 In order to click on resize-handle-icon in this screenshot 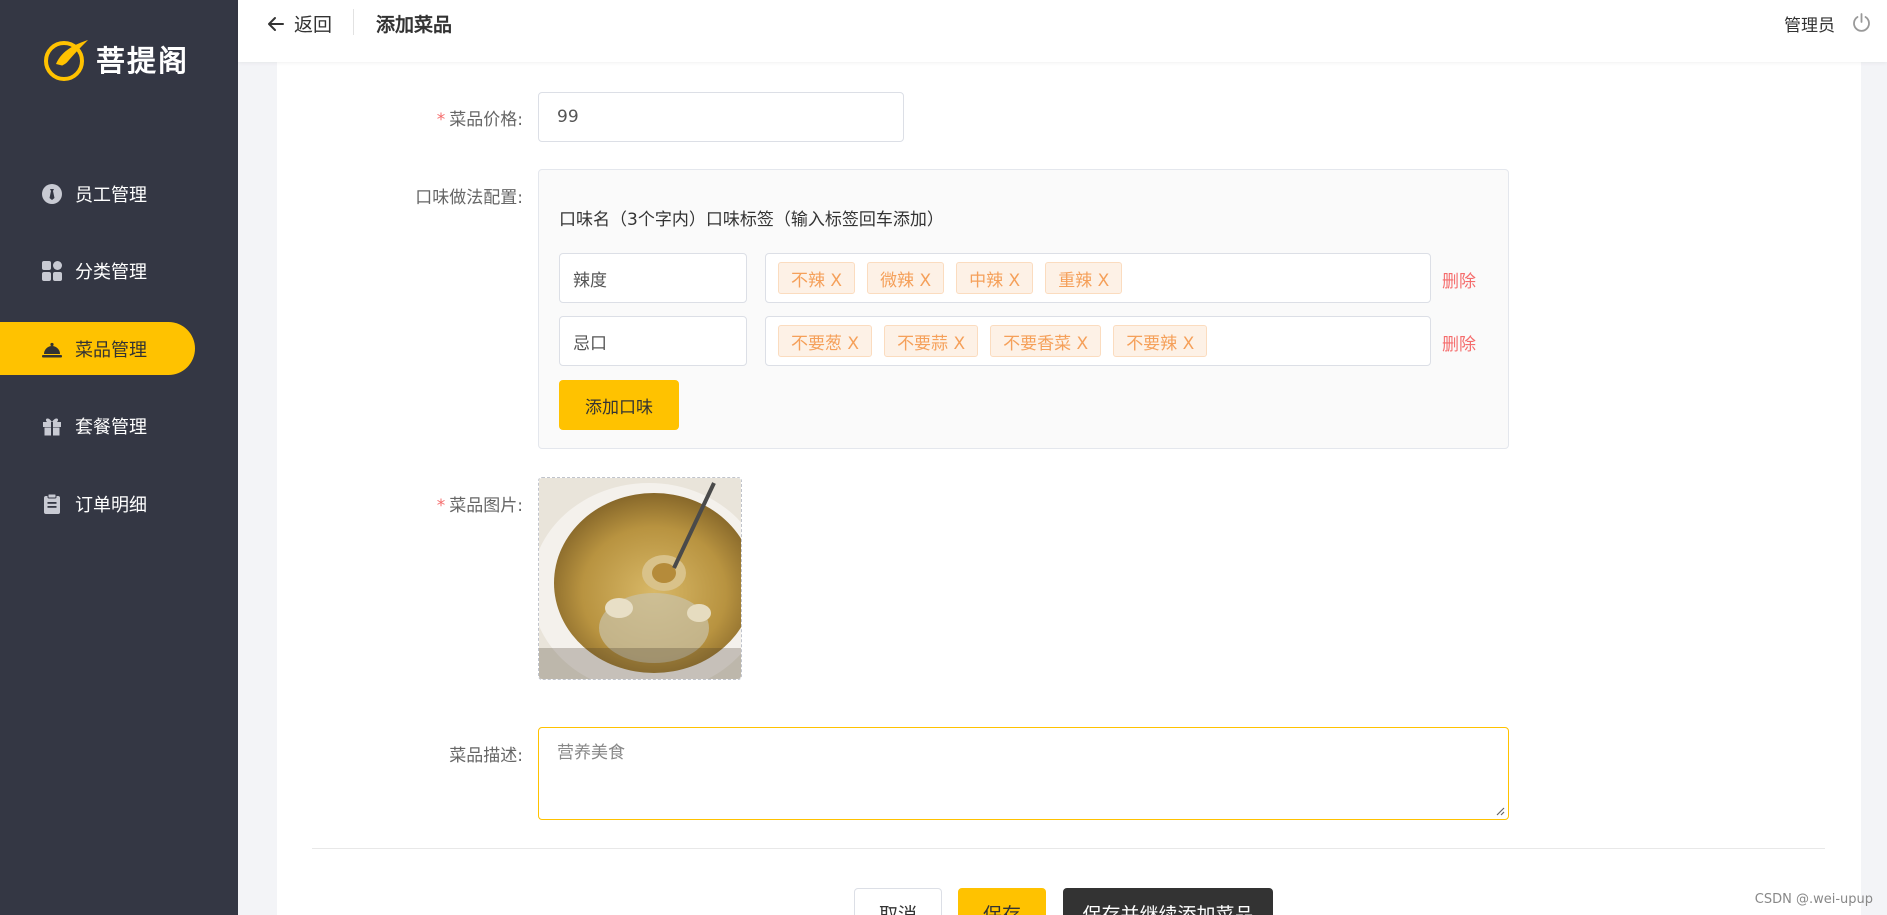, I will do `click(1500, 811)`.